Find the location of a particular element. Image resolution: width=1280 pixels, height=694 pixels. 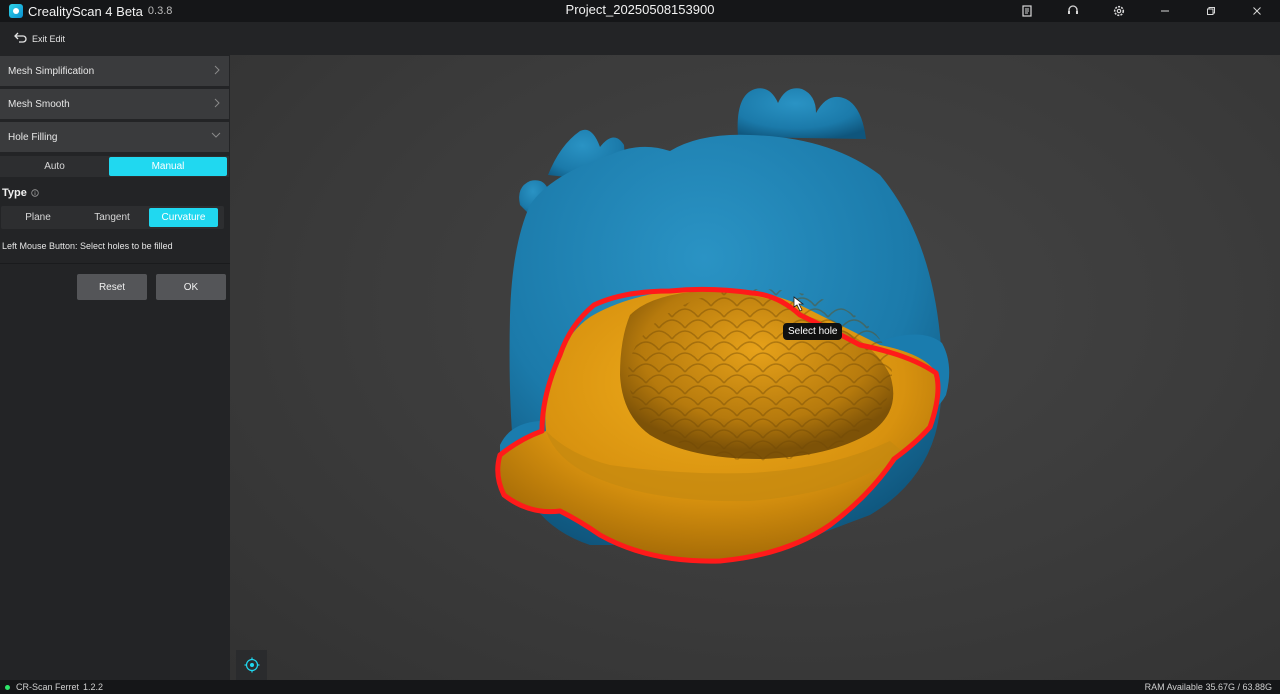

mode-manual-option: Manual is located at coordinates (168, 166).